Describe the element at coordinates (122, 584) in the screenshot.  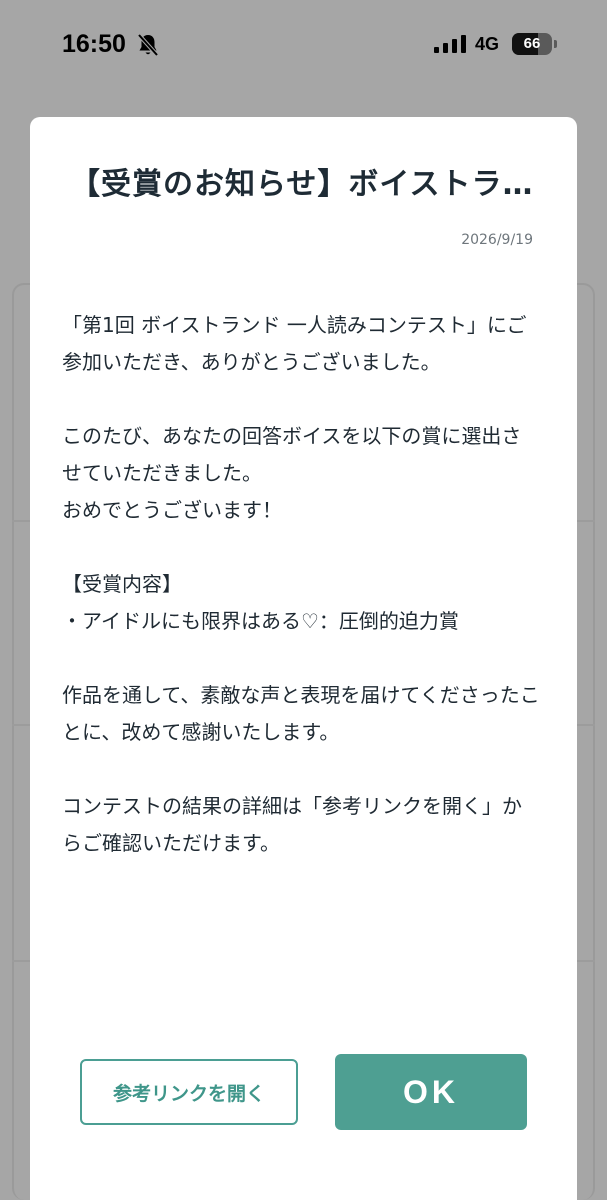
I see `body-paragraph: 【受賞内容】` at that location.